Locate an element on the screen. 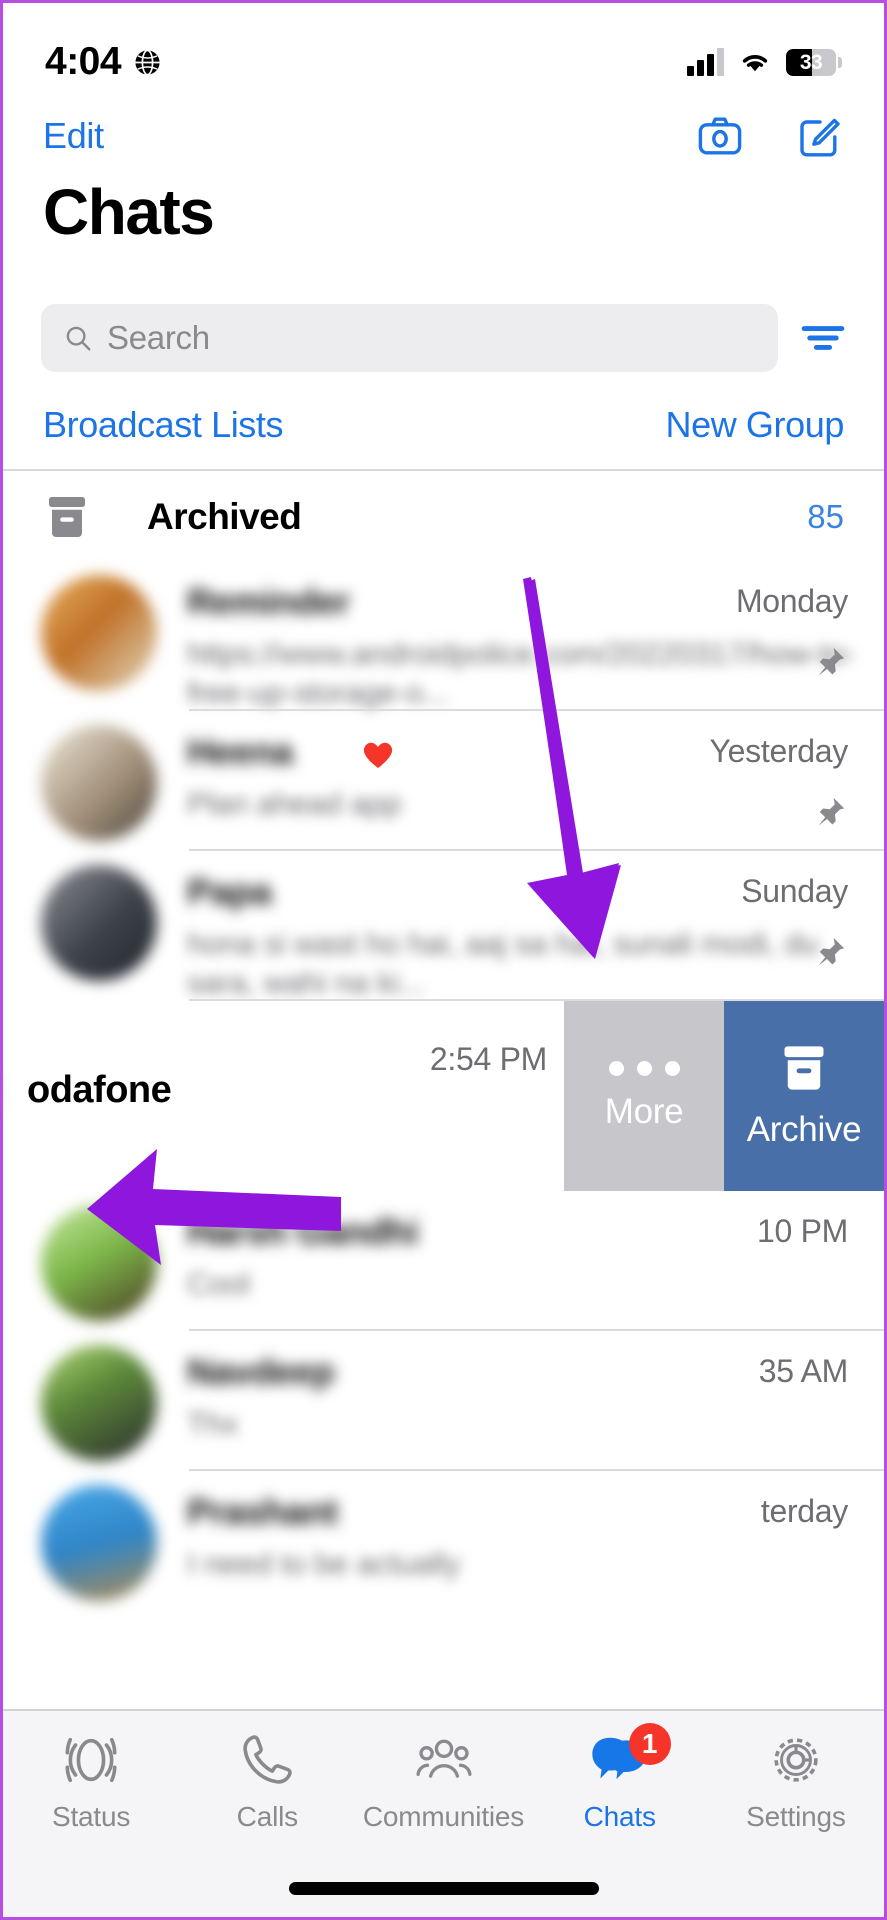 The height and width of the screenshot is (1920, 887). swiped-row-content: odafone 2:54 PM is located at coordinates (288, 1096).